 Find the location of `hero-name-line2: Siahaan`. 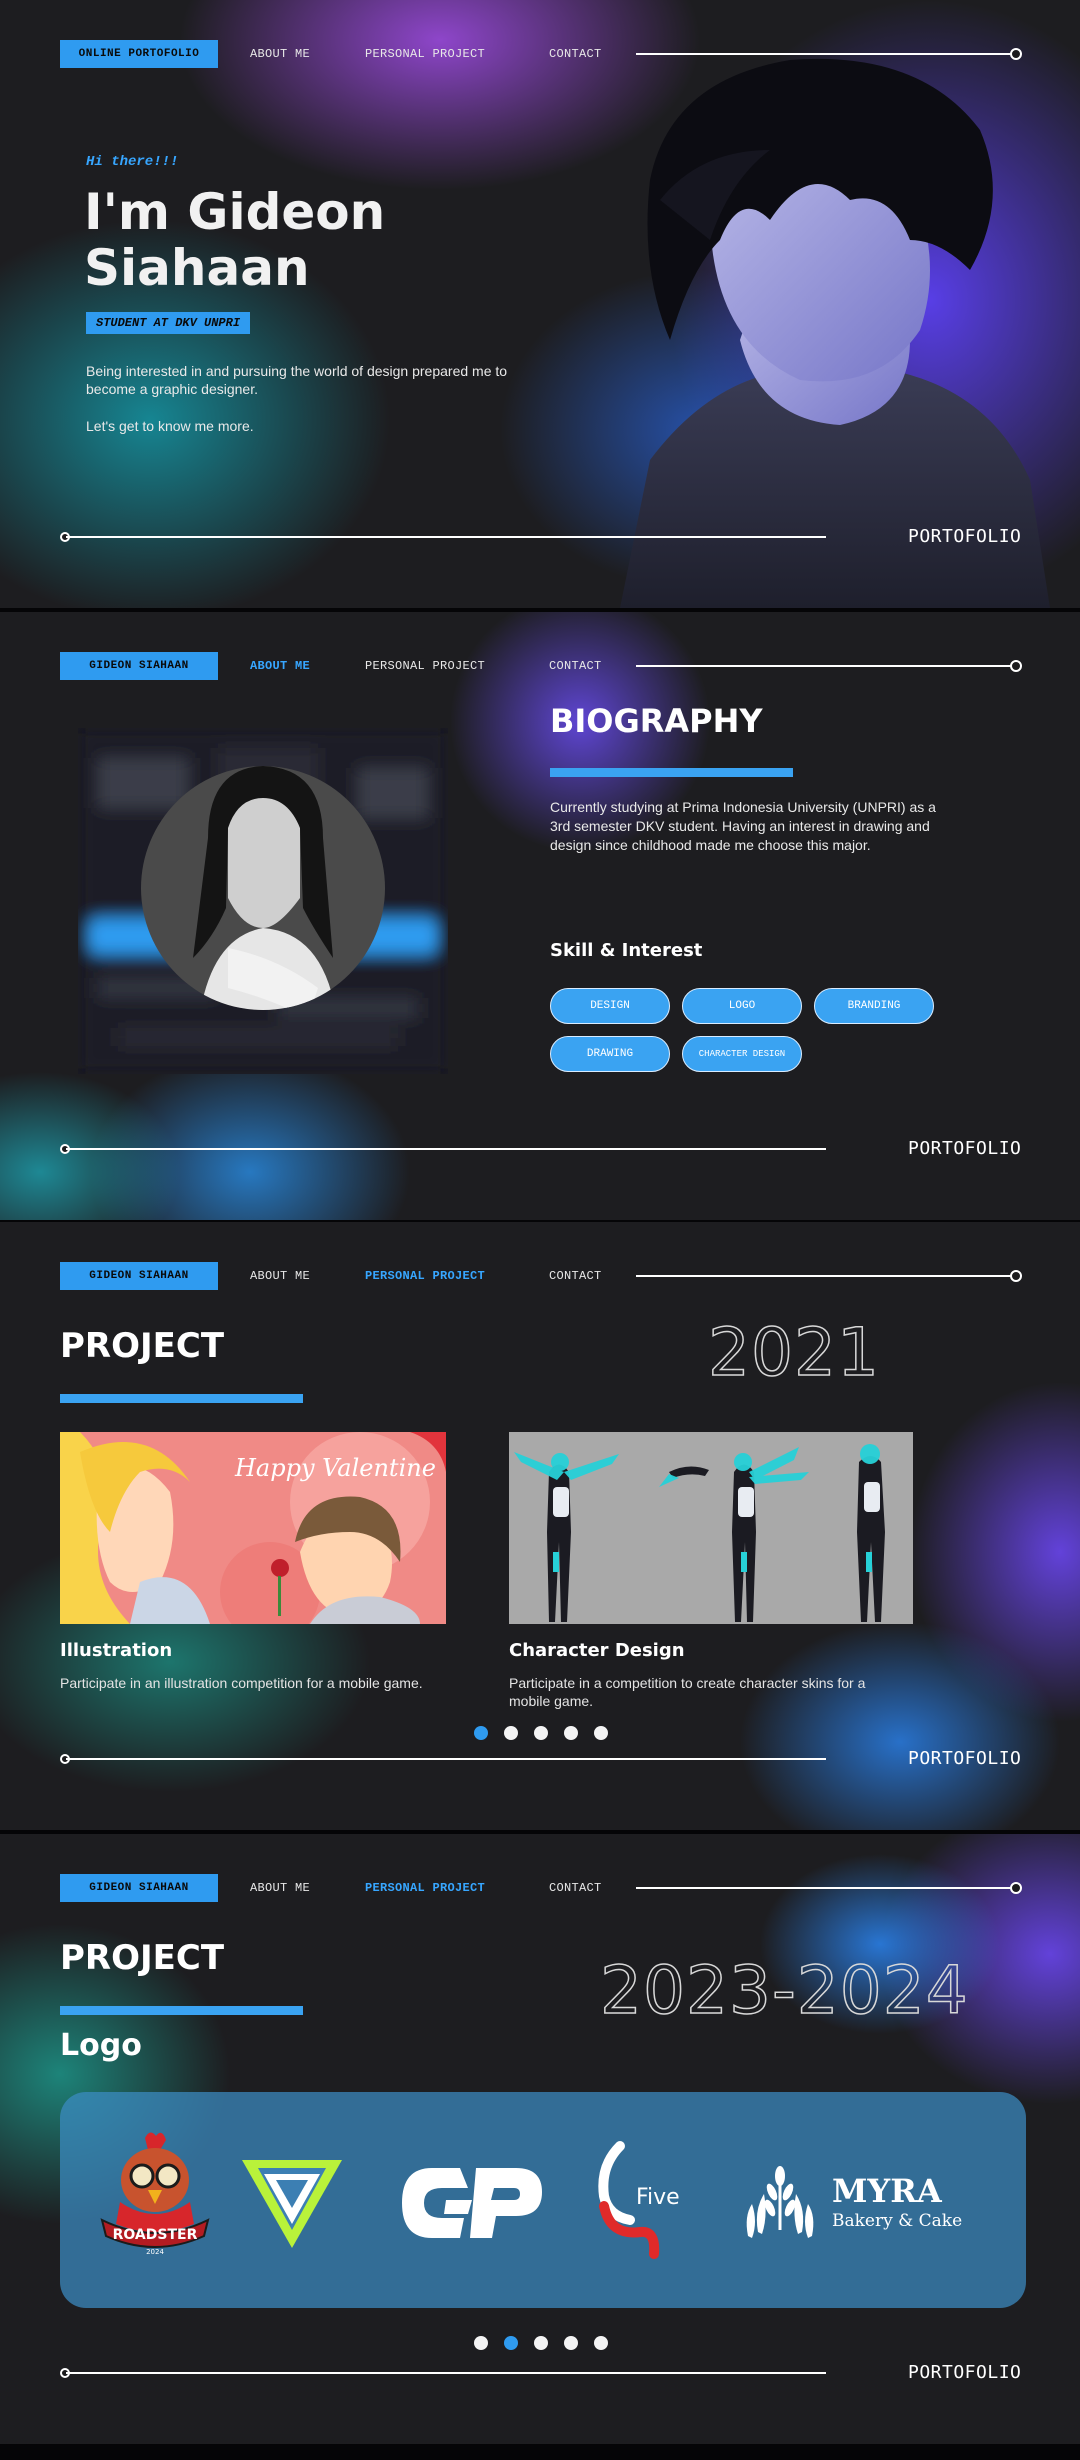

hero-name-line2: Siahaan is located at coordinates (197, 268).